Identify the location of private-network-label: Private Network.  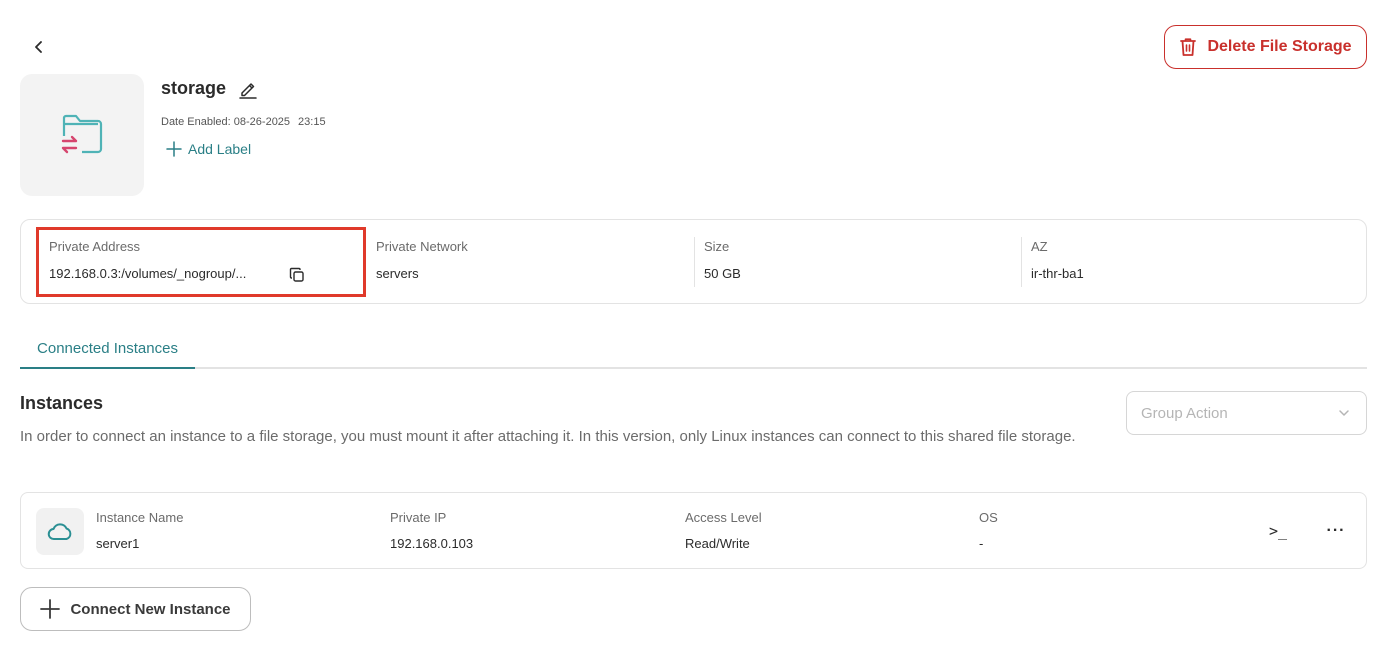
(422, 246).